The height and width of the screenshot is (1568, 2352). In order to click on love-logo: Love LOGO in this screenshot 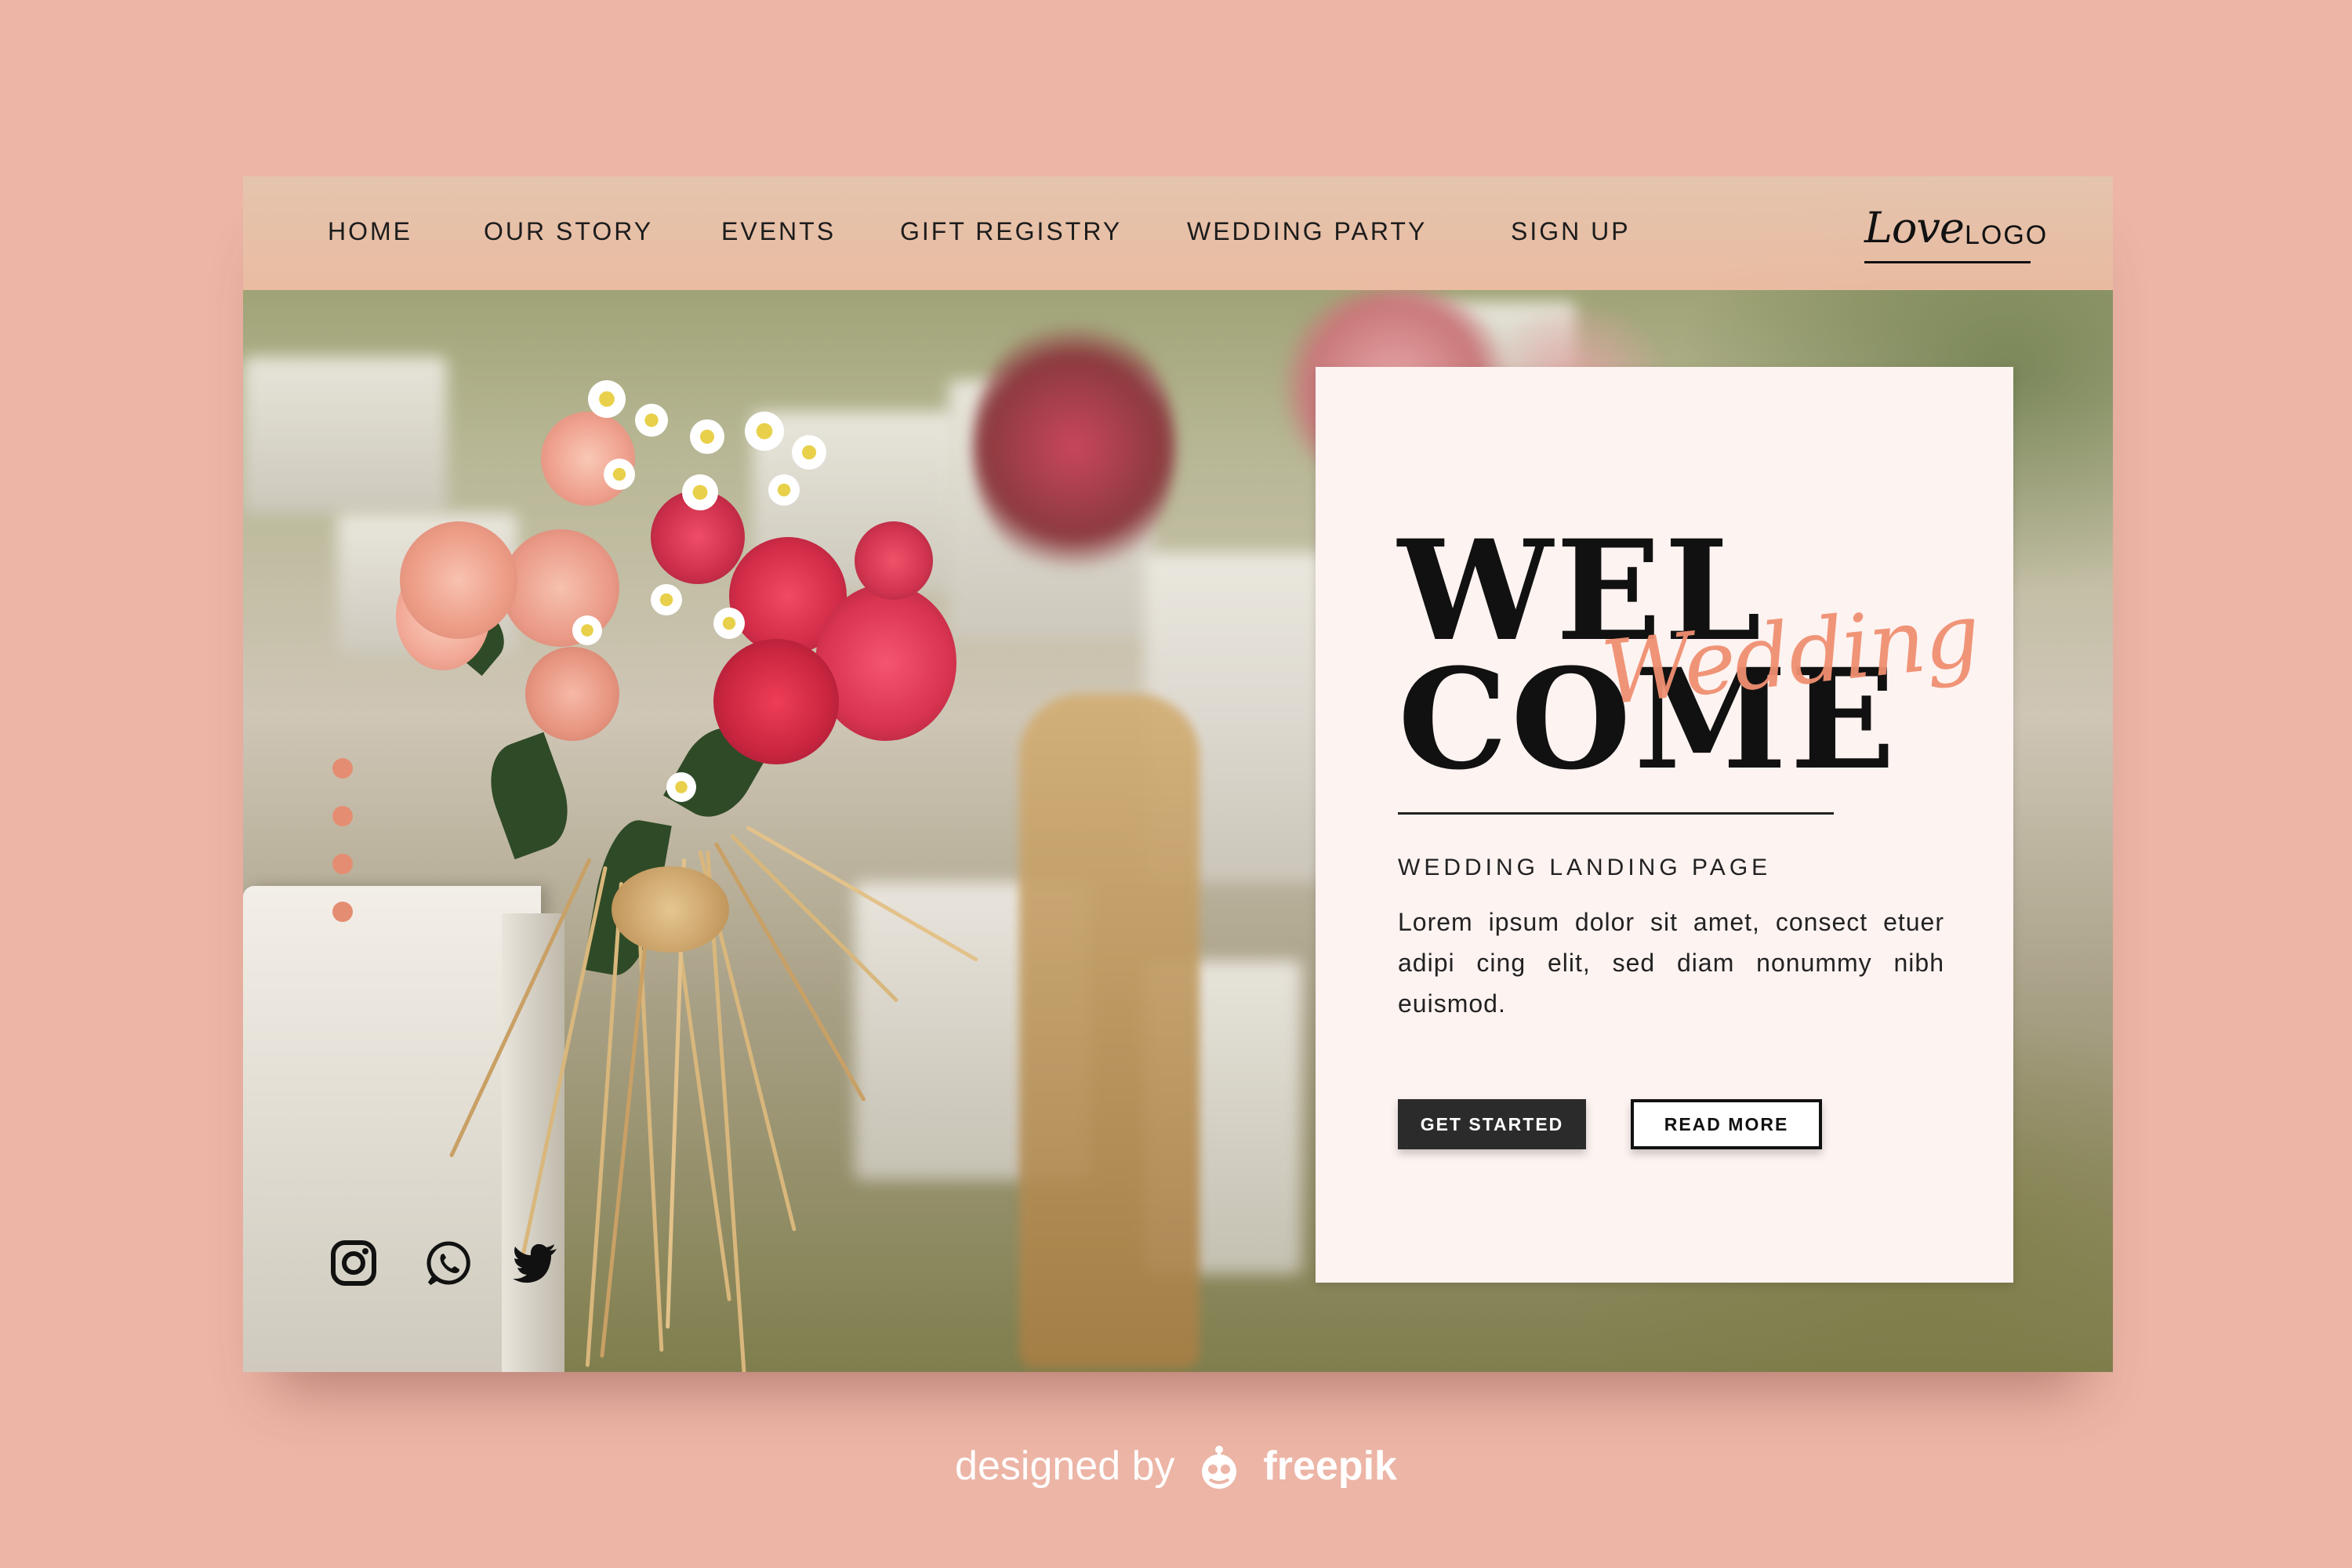, I will do `click(1955, 233)`.